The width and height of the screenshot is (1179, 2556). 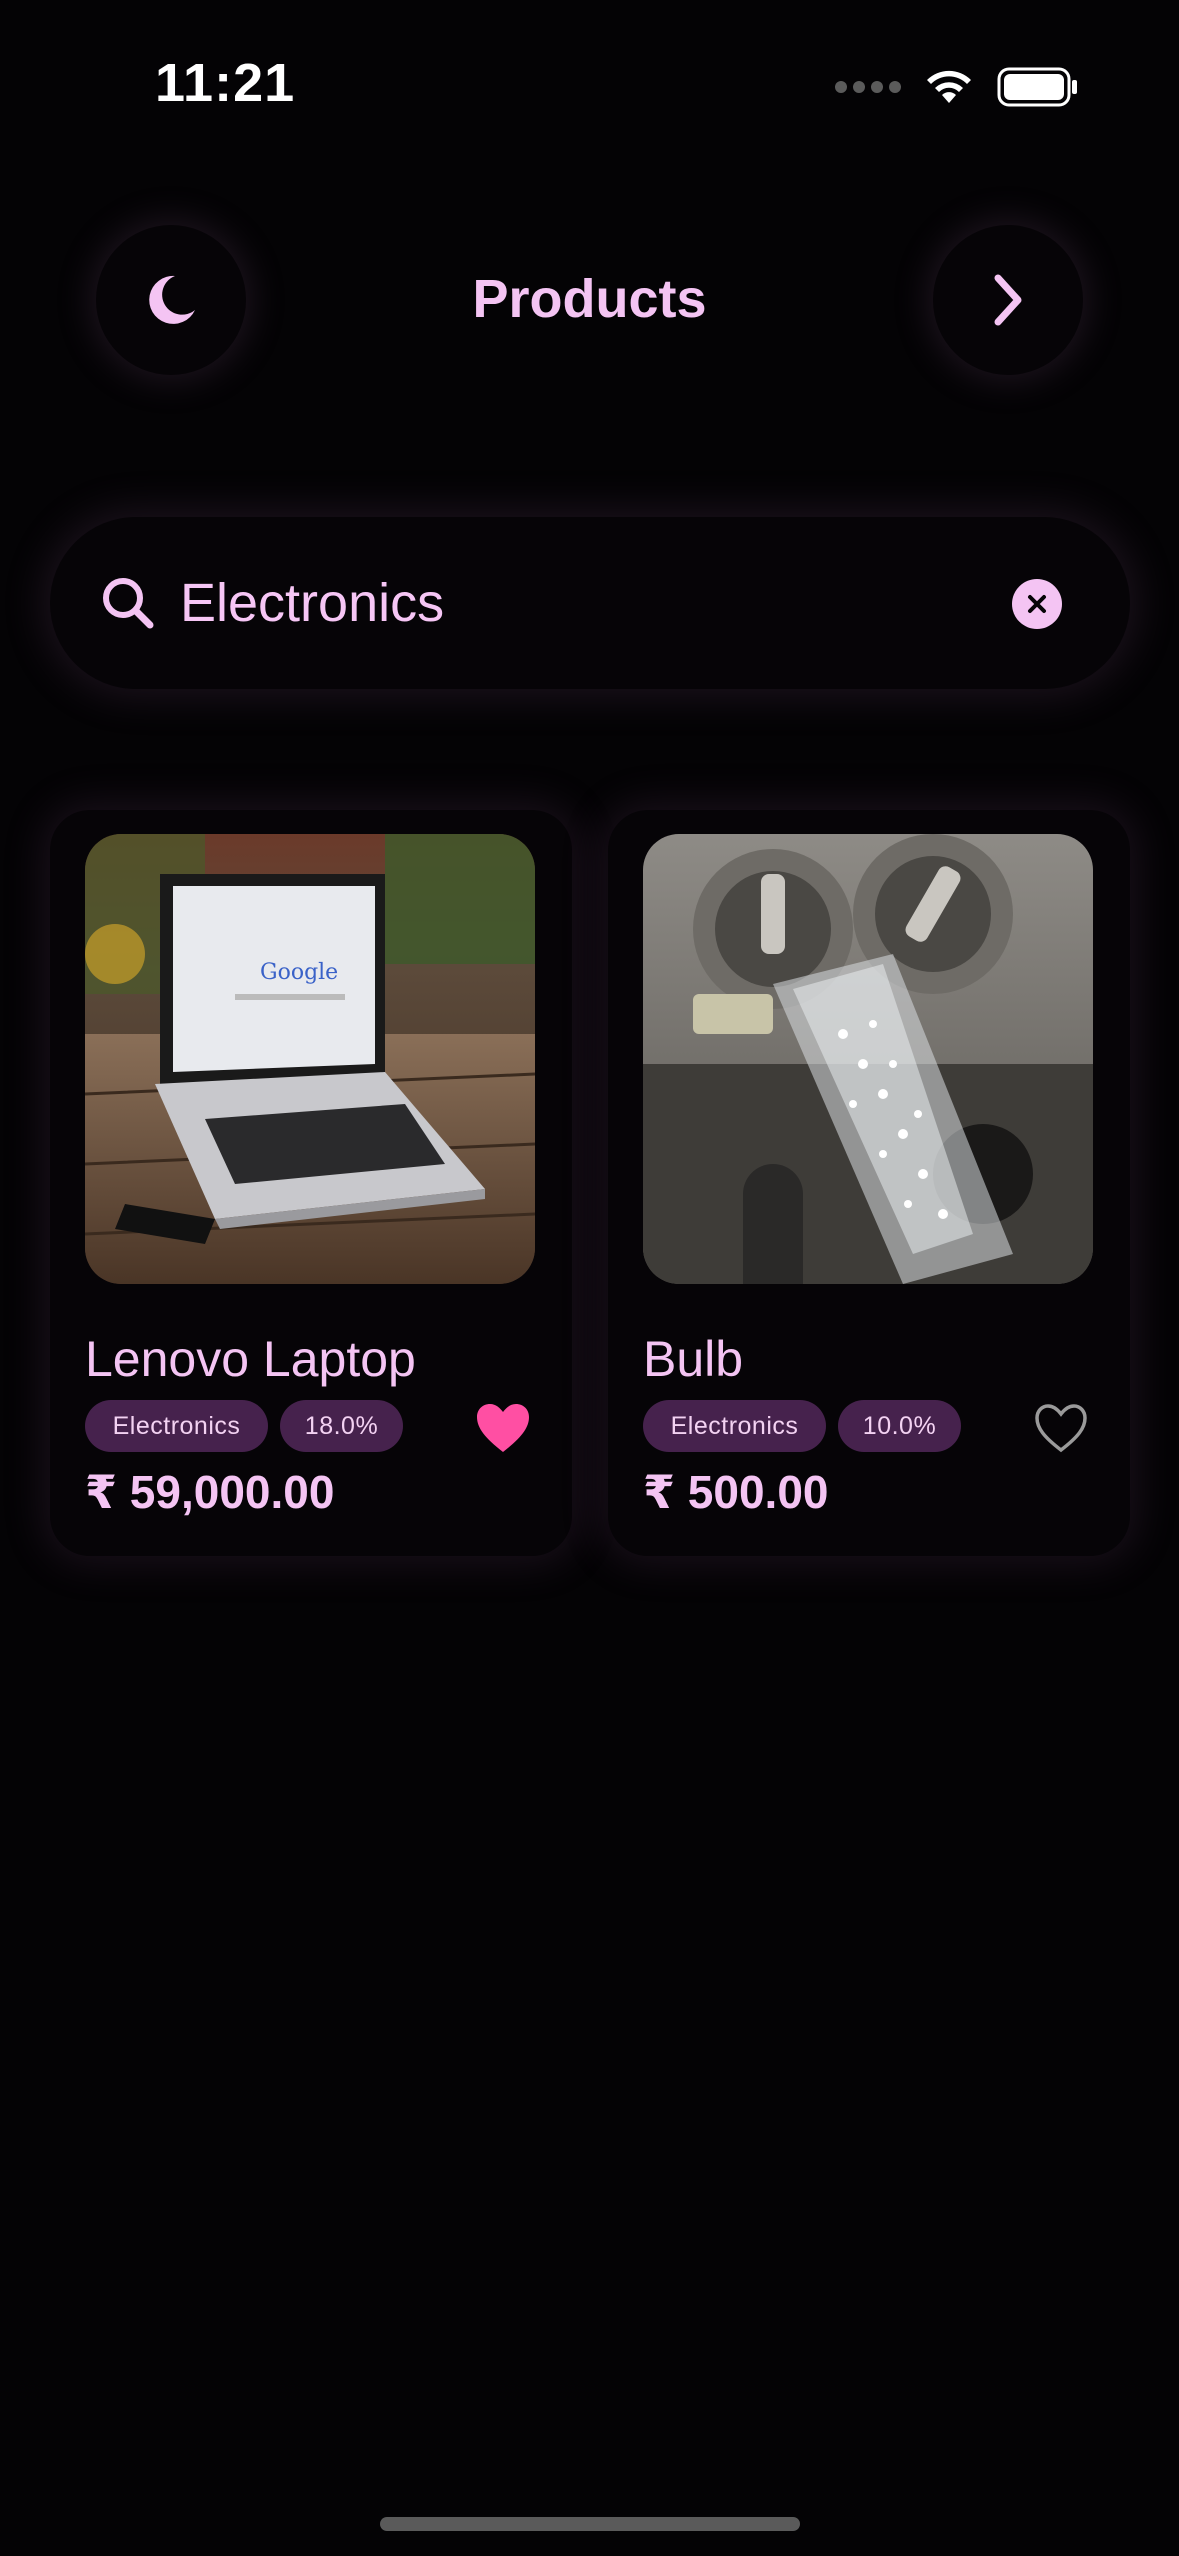 What do you see at coordinates (868, 1059) in the screenshot?
I see `product-image-bulb` at bounding box center [868, 1059].